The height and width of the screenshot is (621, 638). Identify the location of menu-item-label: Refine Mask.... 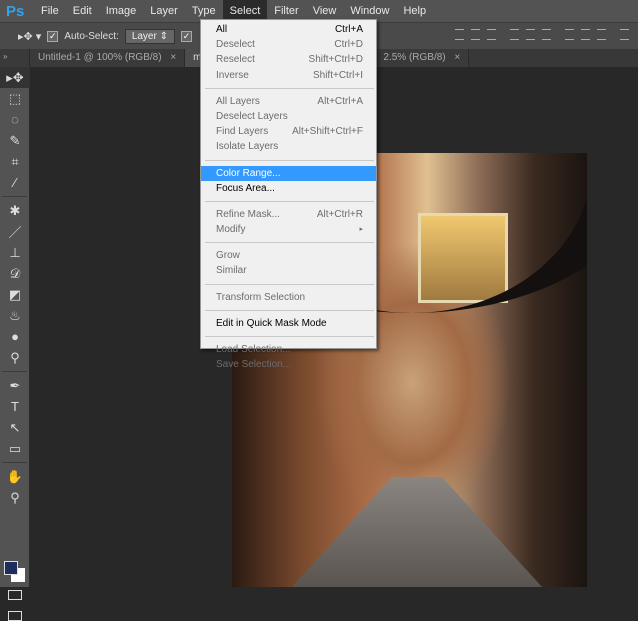
(248, 214).